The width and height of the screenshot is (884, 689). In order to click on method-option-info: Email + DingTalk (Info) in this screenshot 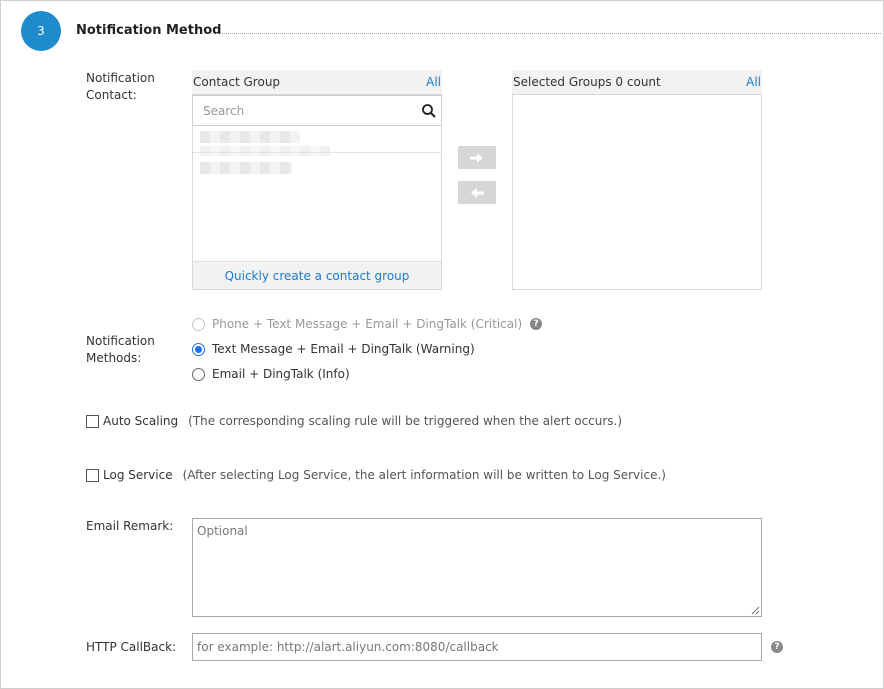, I will do `click(271, 374)`.